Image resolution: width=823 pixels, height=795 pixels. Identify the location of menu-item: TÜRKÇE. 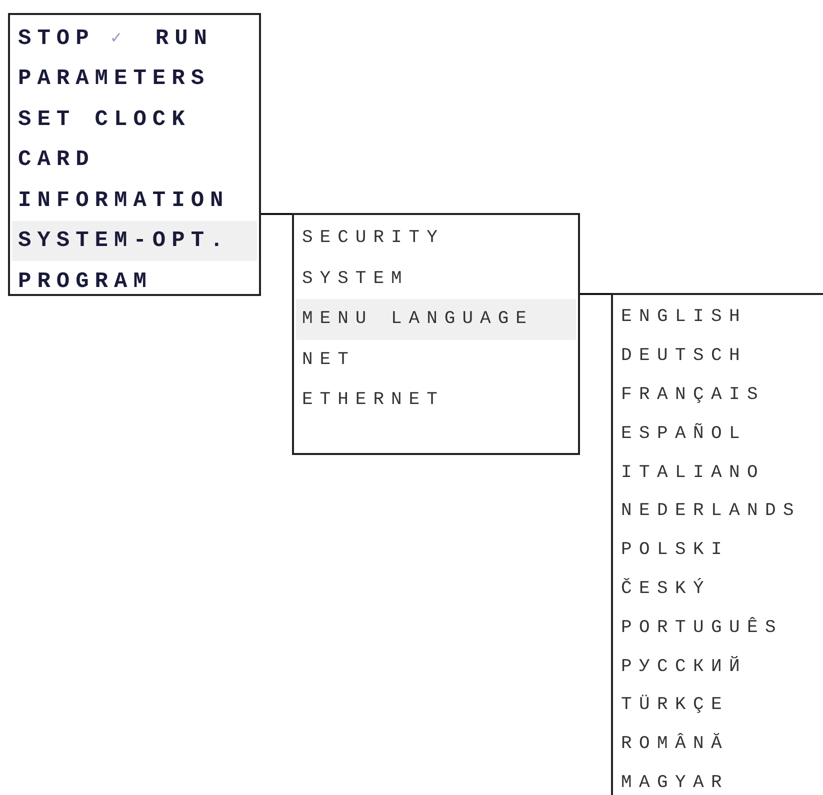
(718, 705).